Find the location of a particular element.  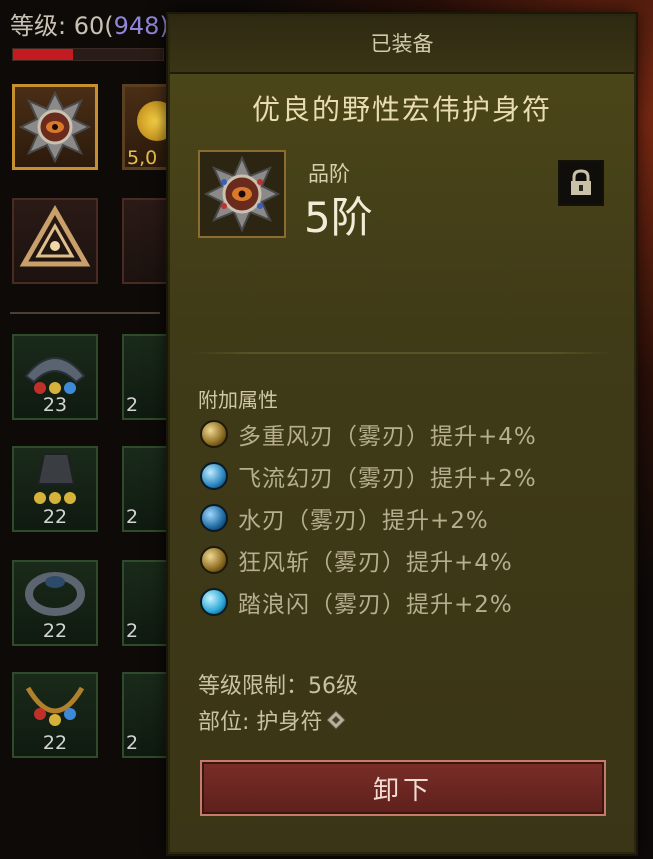

gear-slot-1: 23 is located at coordinates (55, 377).